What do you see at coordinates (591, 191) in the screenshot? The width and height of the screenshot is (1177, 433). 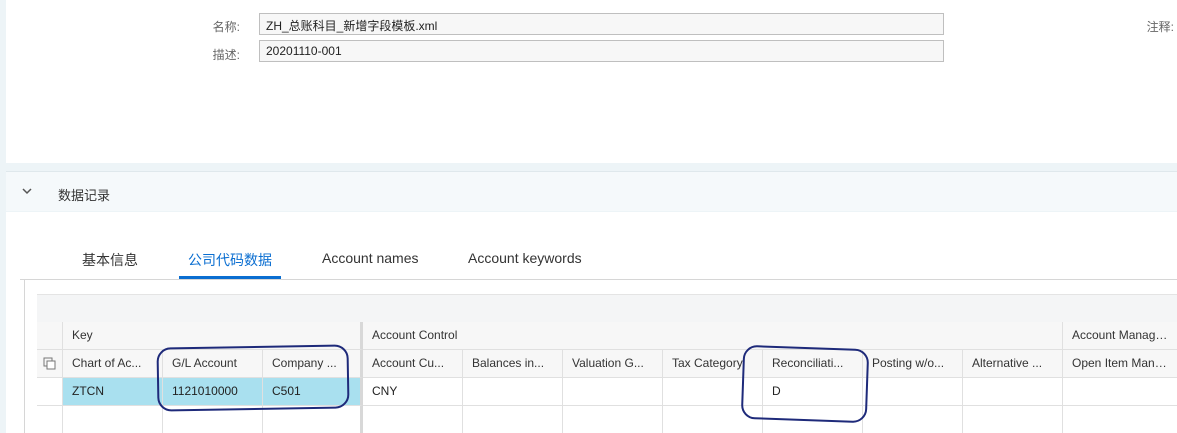 I see `section-header-data-records: 数据记录` at bounding box center [591, 191].